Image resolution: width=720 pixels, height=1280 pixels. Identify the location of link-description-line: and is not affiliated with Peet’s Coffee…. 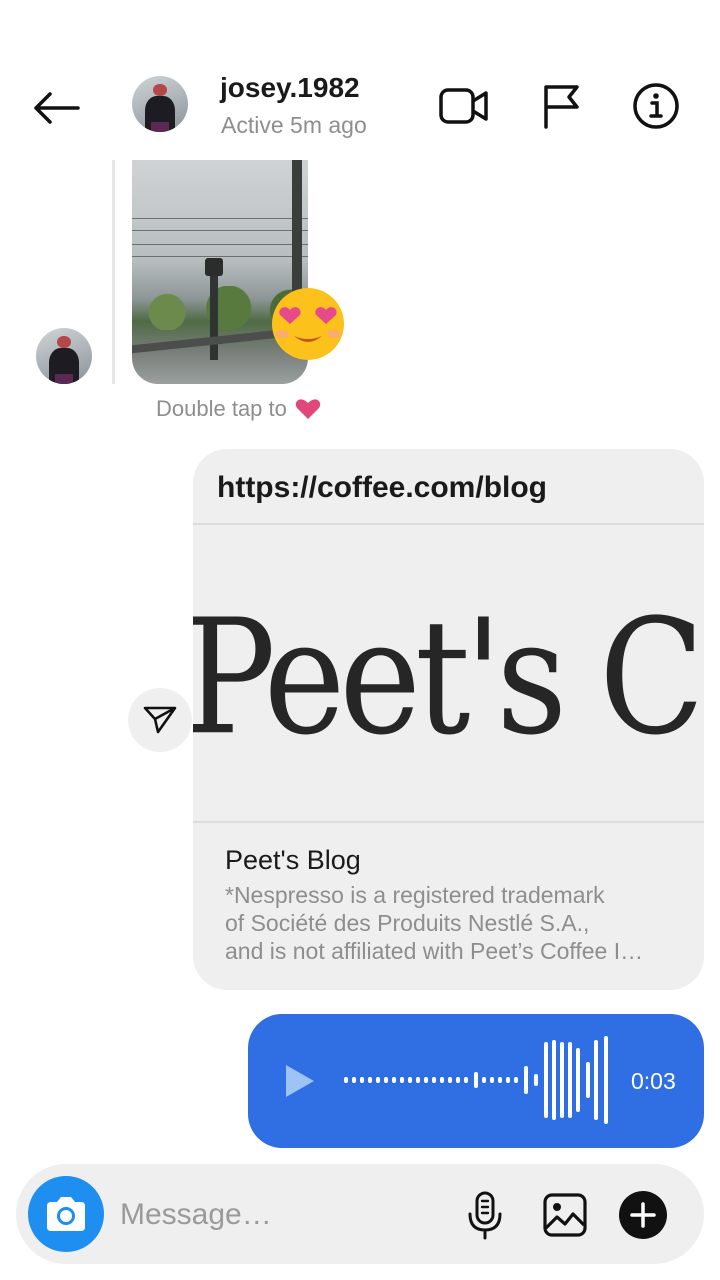
(434, 951).